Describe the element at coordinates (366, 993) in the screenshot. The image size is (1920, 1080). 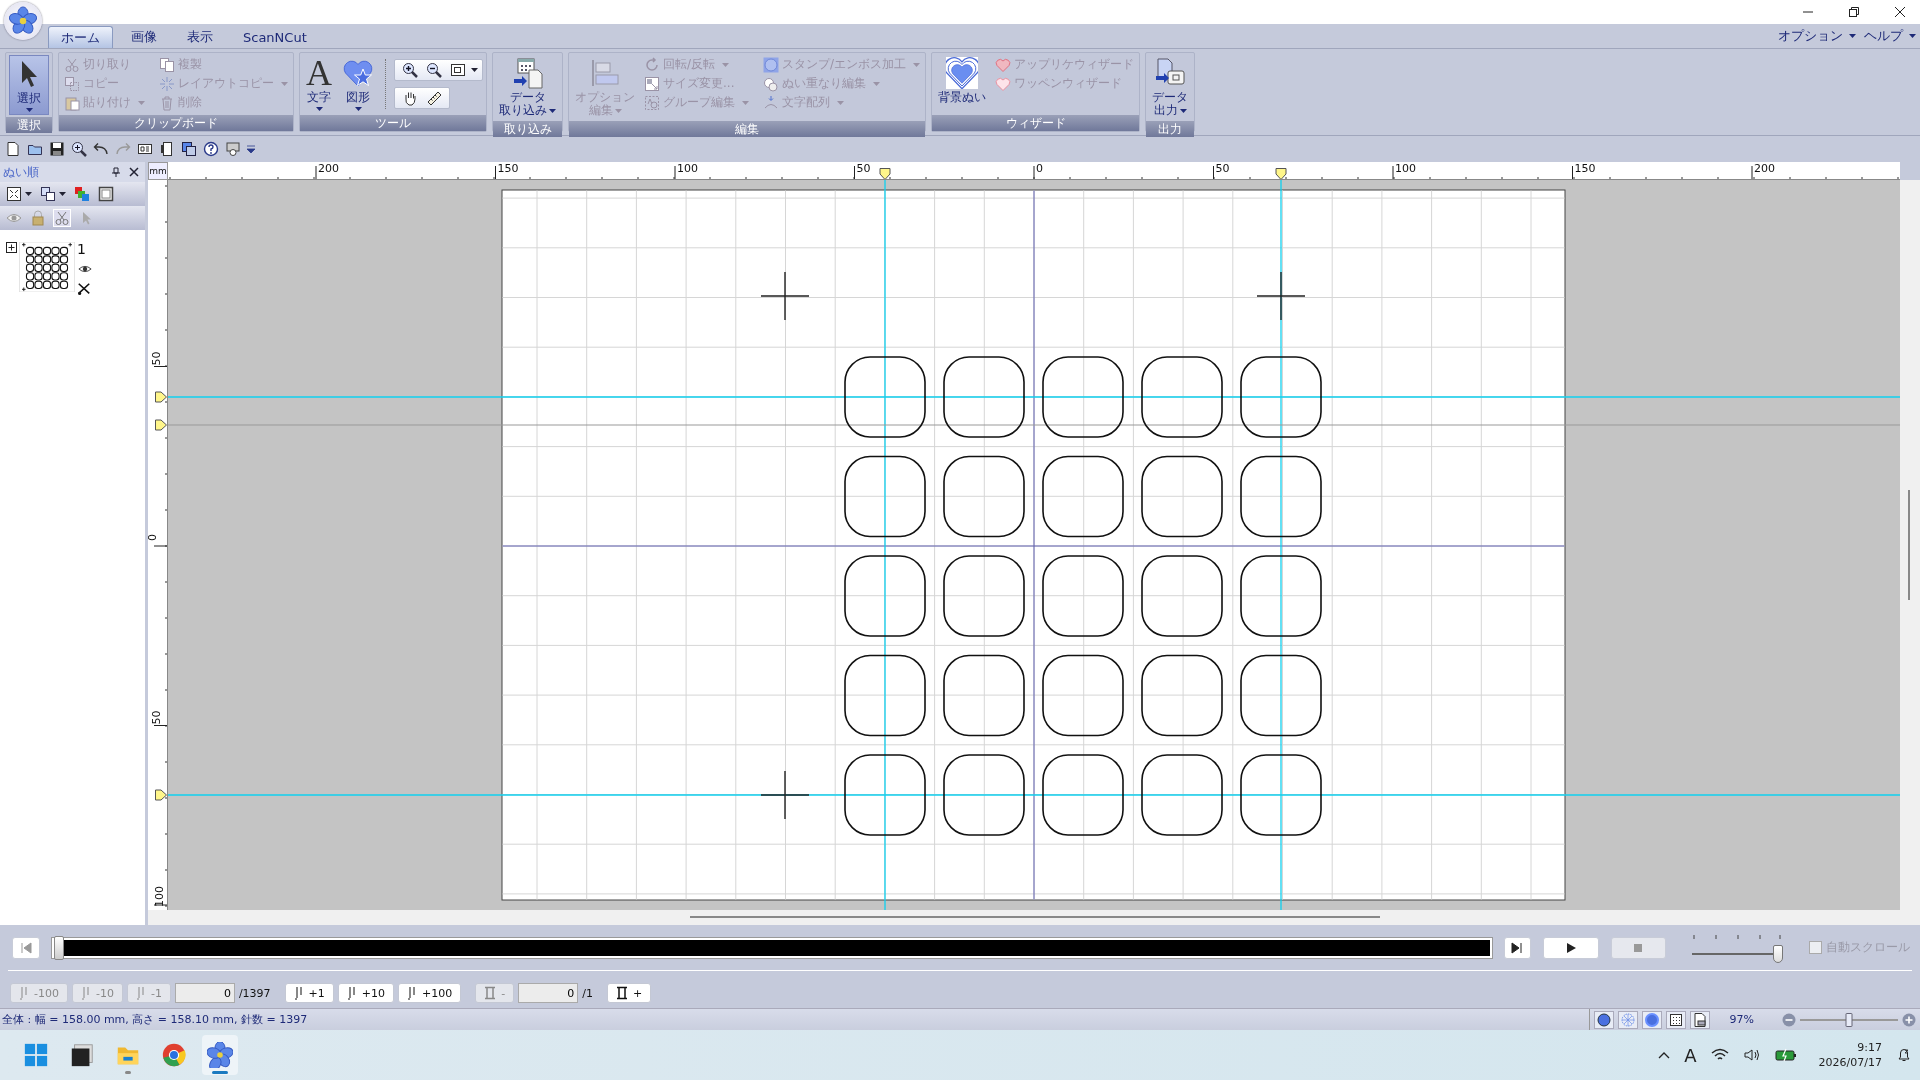
I see `needle-button: +10` at that location.